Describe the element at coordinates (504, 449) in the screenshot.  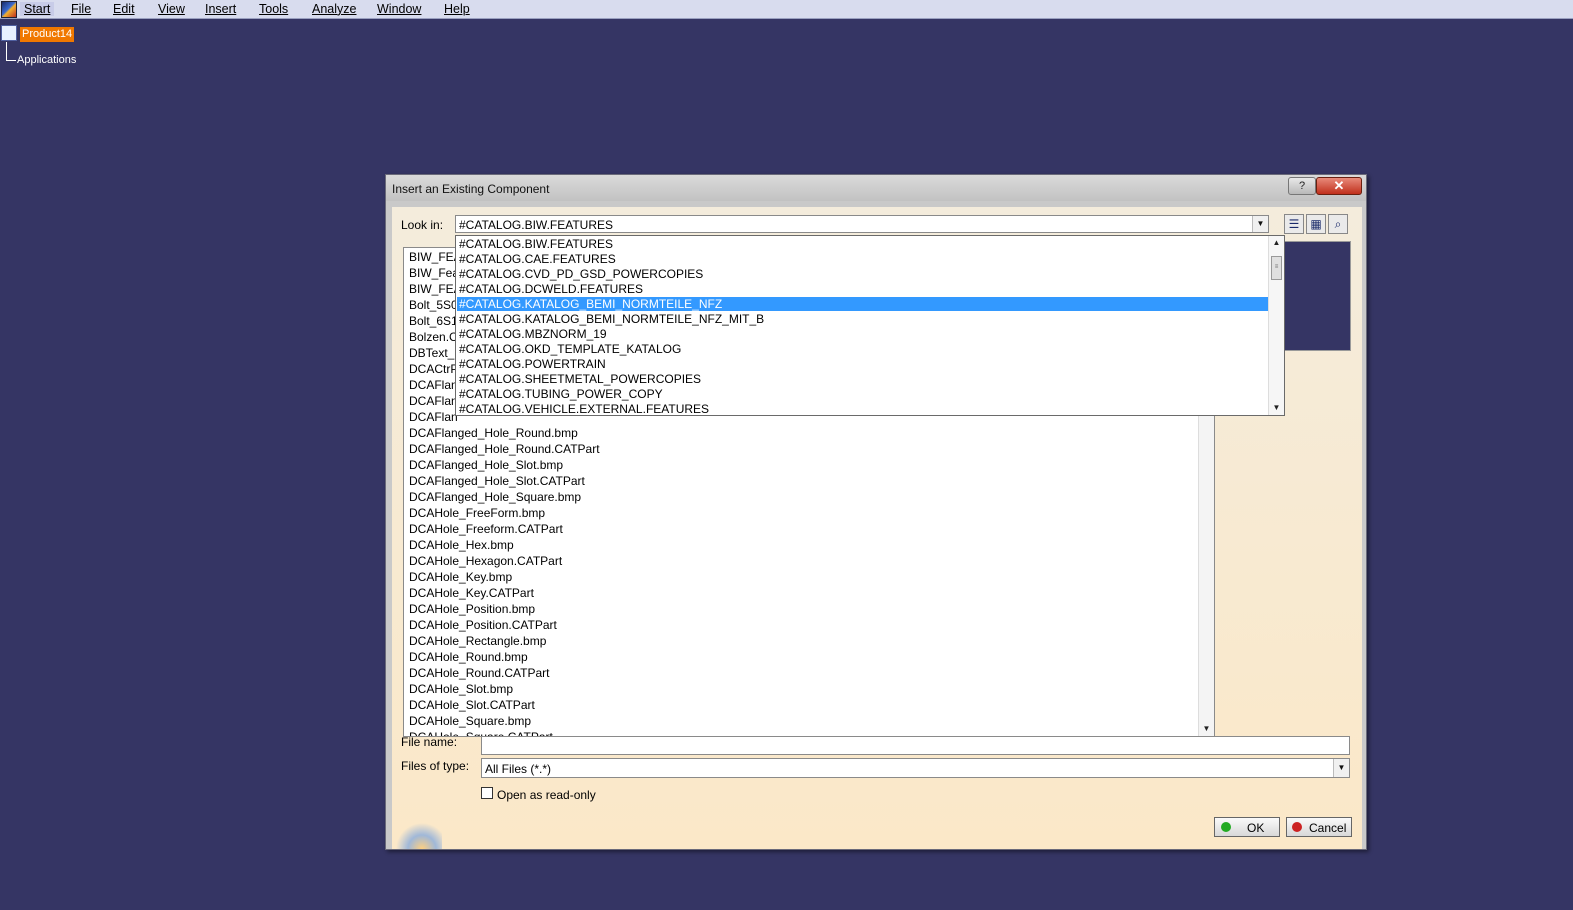
I see `file-list-item: DCAFlanged_Hole_Round.CATPart` at that location.